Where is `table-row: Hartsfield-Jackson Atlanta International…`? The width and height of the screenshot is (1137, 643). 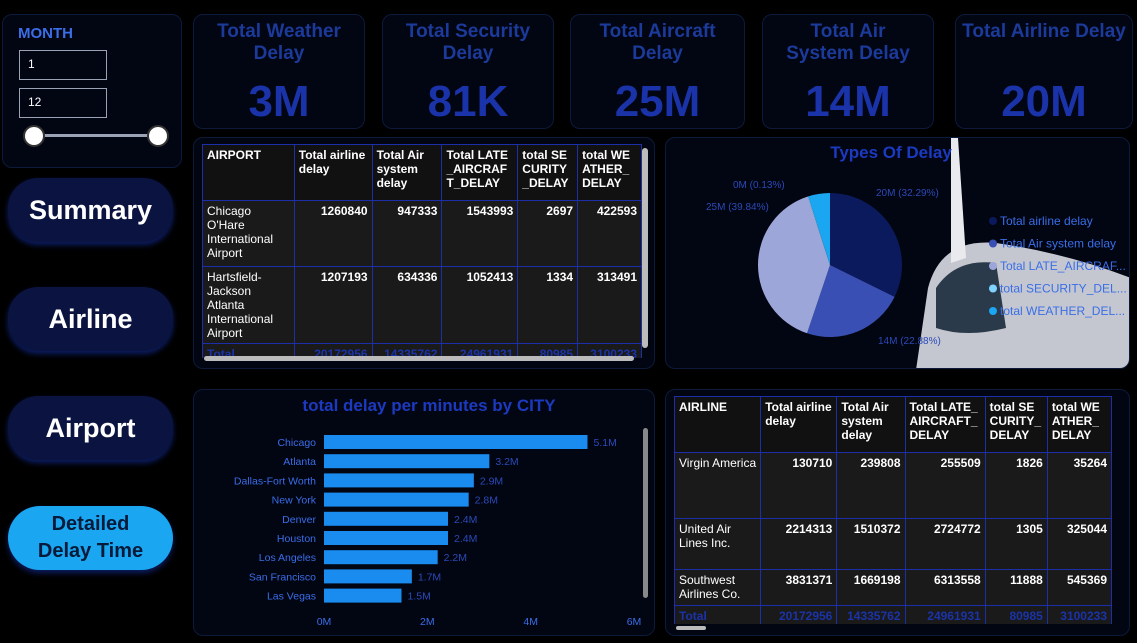 table-row: Hartsfield-Jackson Atlanta International… is located at coordinates (422, 305).